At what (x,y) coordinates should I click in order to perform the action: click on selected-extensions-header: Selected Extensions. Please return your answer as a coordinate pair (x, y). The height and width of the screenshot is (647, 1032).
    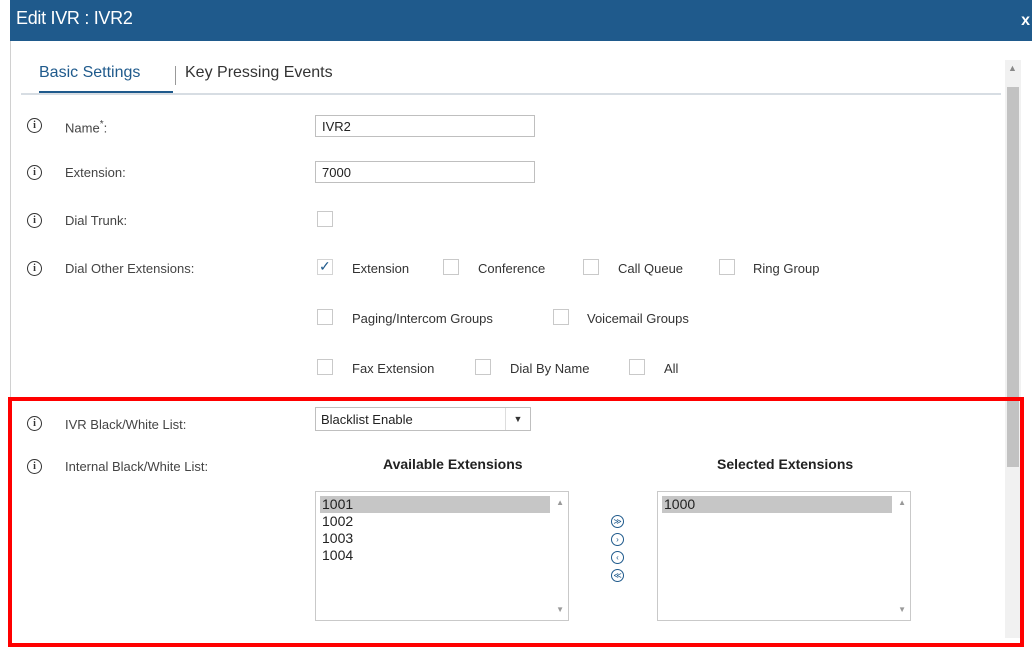
    Looking at the image, I should click on (785, 464).